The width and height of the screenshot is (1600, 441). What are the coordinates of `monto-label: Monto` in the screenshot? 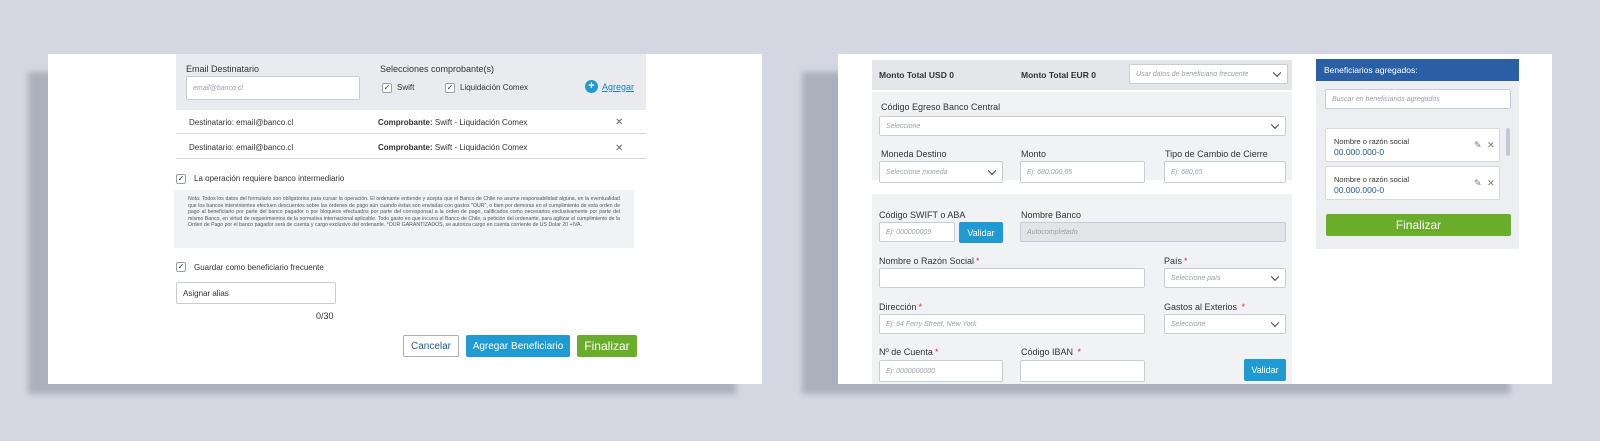 It's located at (1034, 154).